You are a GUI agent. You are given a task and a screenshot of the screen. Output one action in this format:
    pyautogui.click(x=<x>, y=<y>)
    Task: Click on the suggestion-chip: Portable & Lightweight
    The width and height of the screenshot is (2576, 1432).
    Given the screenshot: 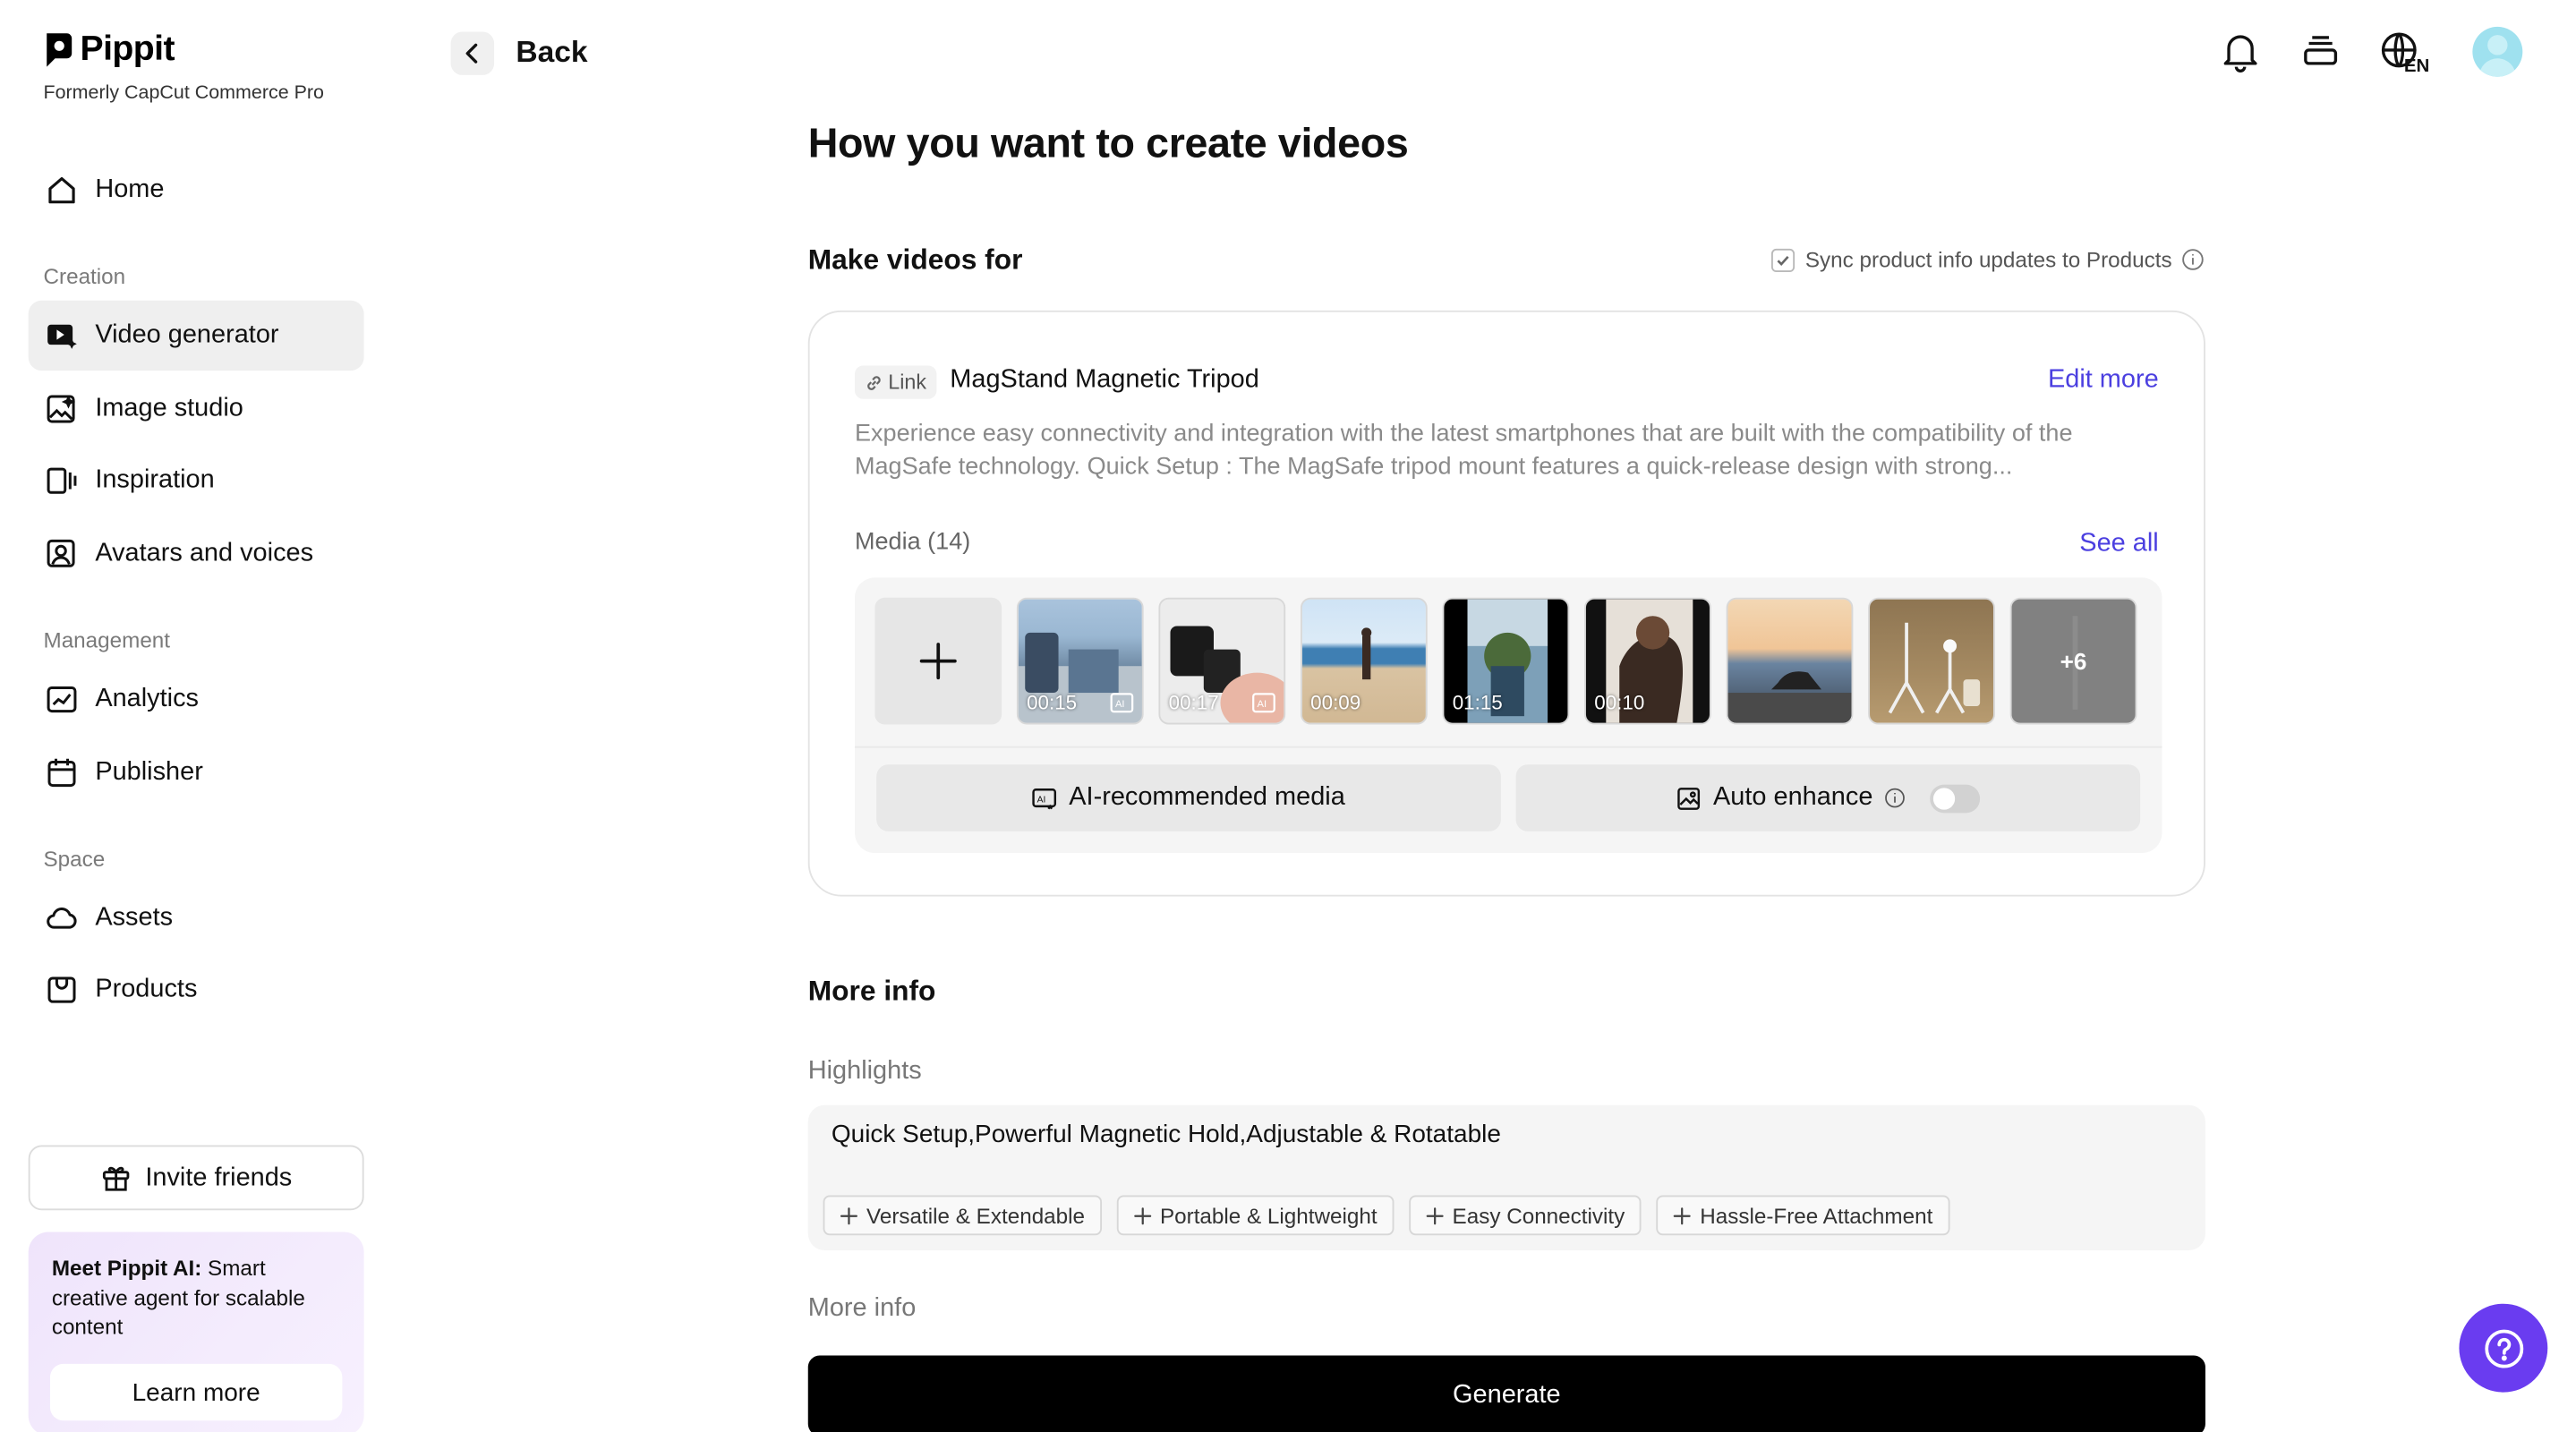 What is the action you would take?
    pyautogui.click(x=1255, y=1215)
    